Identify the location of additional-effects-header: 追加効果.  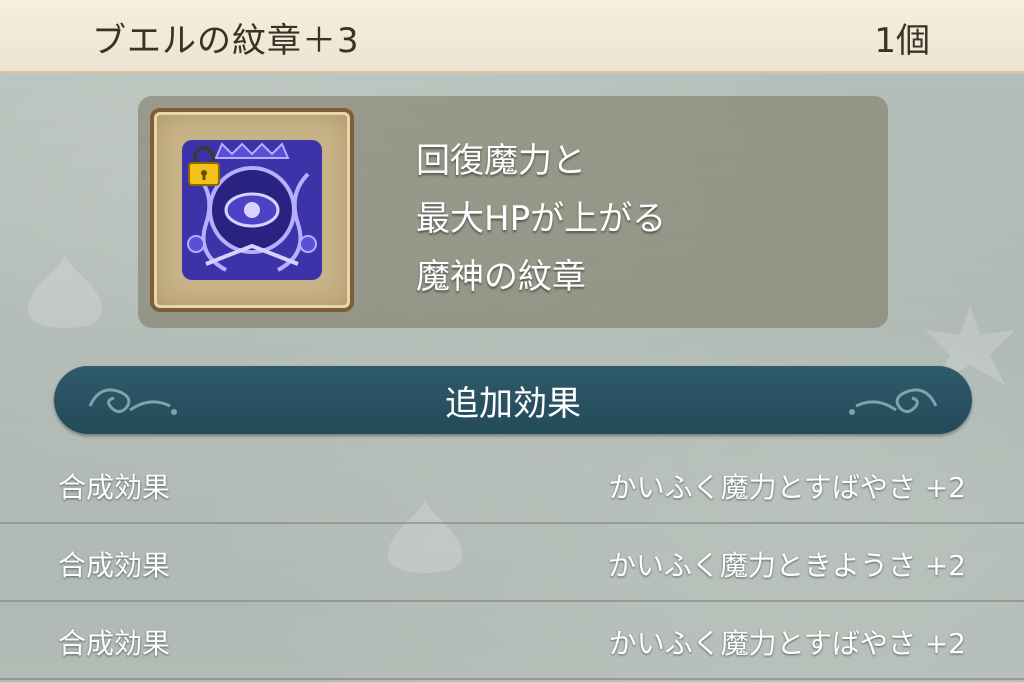
(513, 400).